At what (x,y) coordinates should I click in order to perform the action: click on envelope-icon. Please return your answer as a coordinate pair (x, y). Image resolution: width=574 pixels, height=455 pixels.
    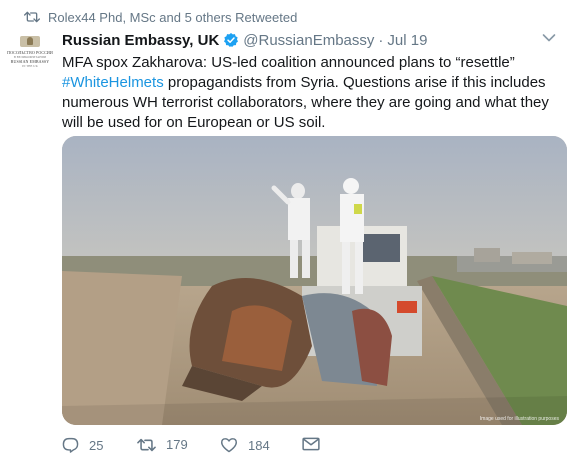
    Looking at the image, I should click on (311, 444).